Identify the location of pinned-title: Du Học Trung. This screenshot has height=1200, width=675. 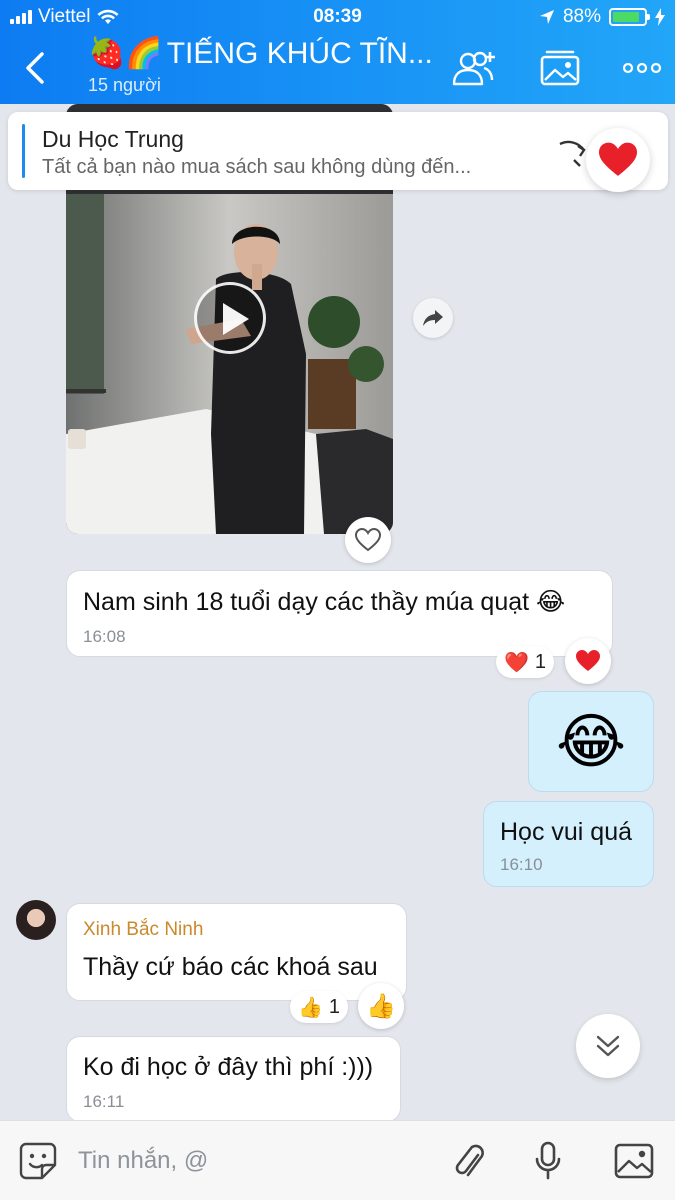
(113, 139).